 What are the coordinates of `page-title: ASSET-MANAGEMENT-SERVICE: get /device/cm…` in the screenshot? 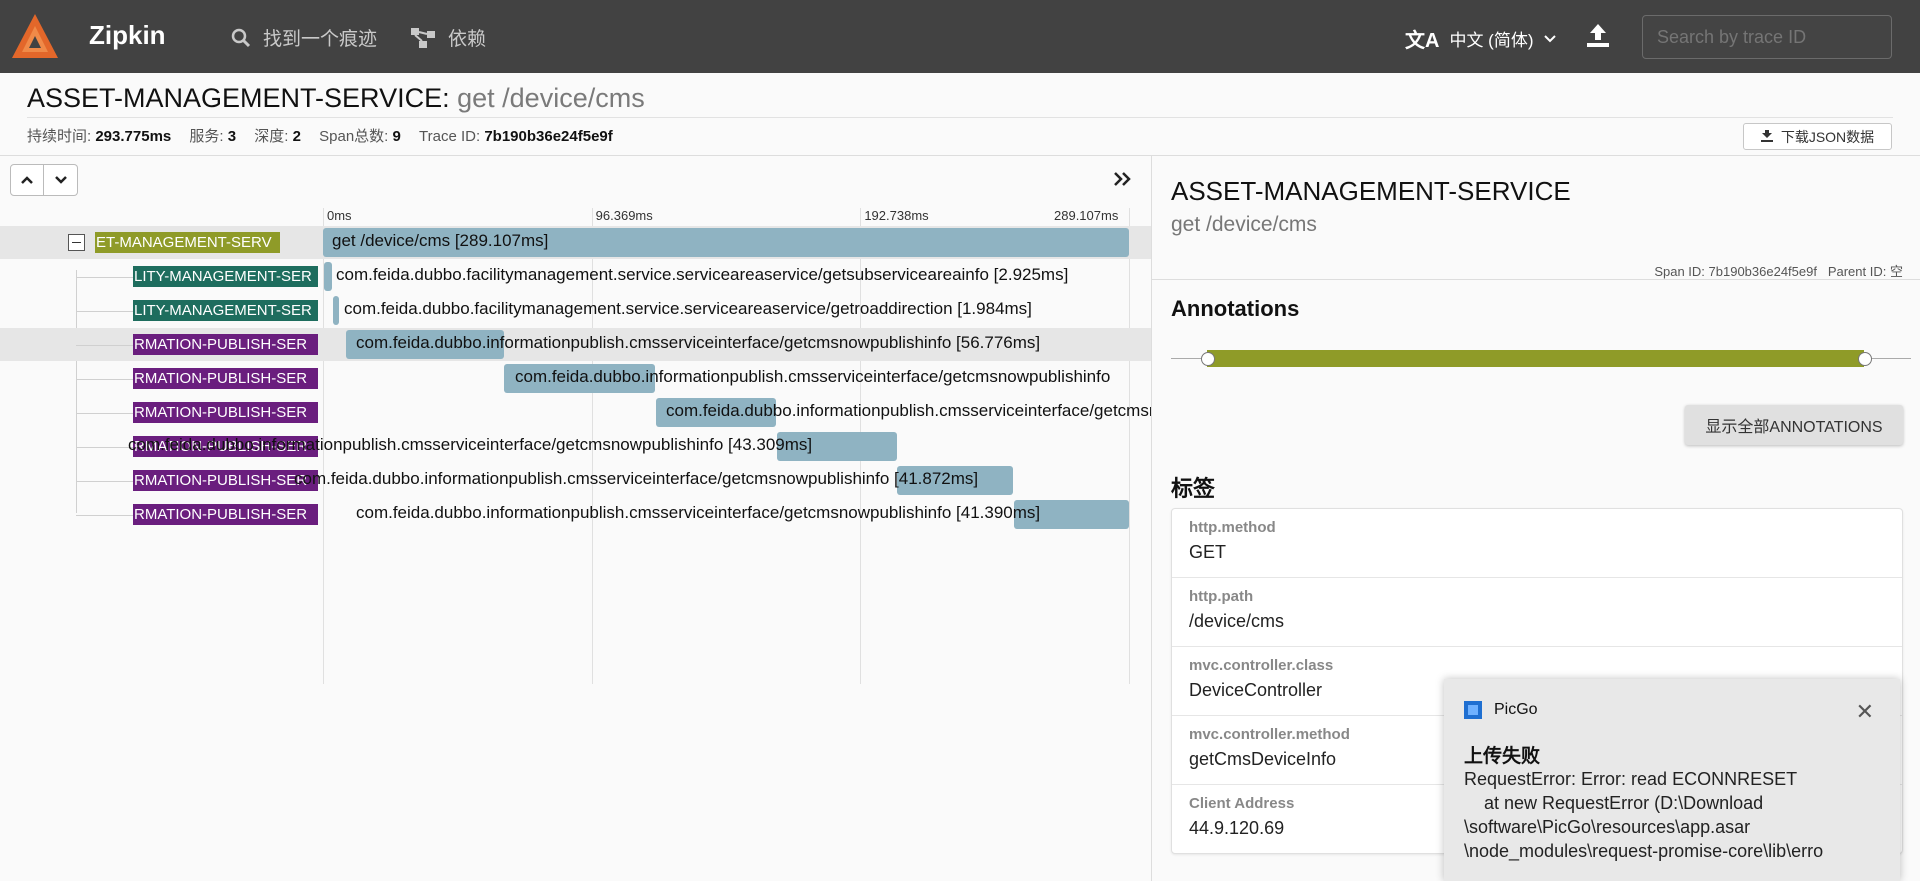 It's located at (336, 98).